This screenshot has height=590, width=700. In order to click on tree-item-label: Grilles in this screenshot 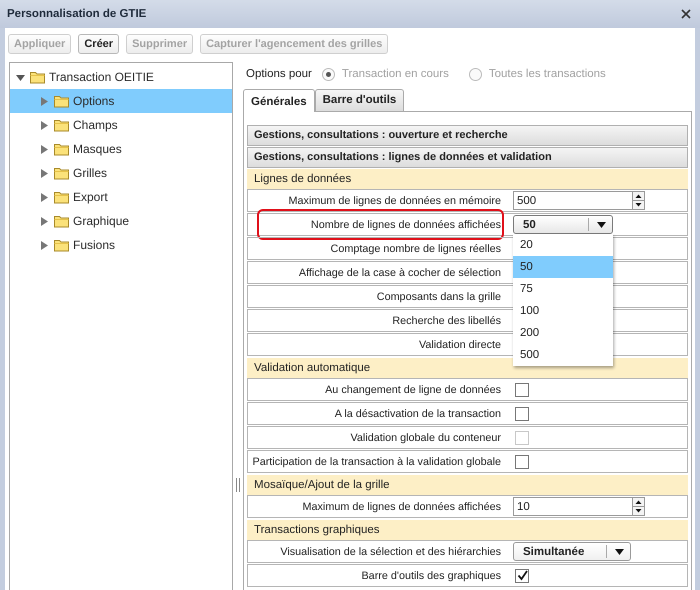, I will do `click(90, 173)`.